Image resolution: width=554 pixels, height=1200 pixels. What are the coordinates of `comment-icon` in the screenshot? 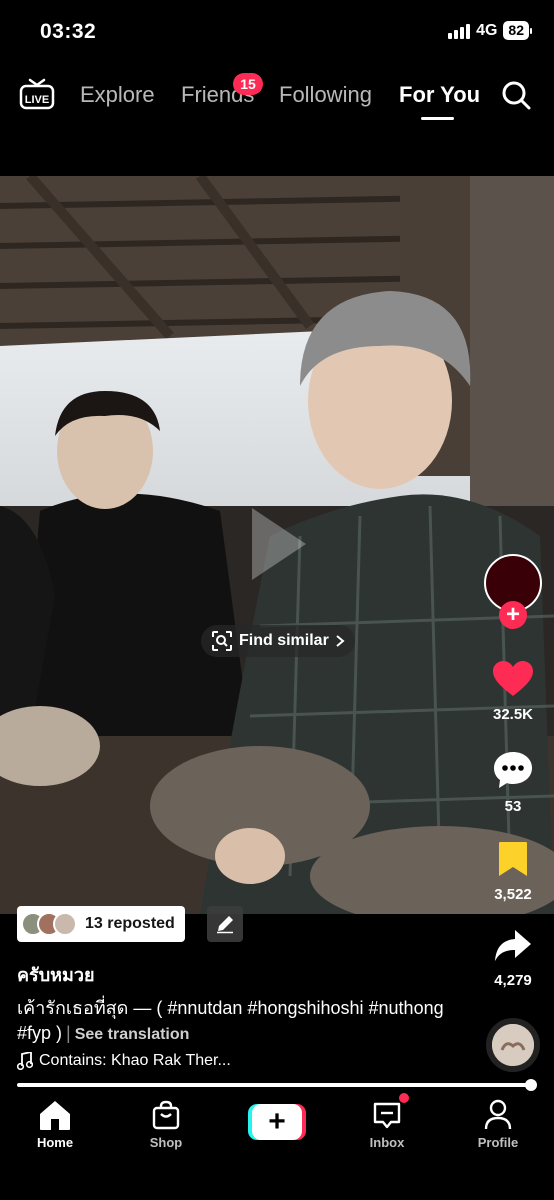 It's located at (513, 770).